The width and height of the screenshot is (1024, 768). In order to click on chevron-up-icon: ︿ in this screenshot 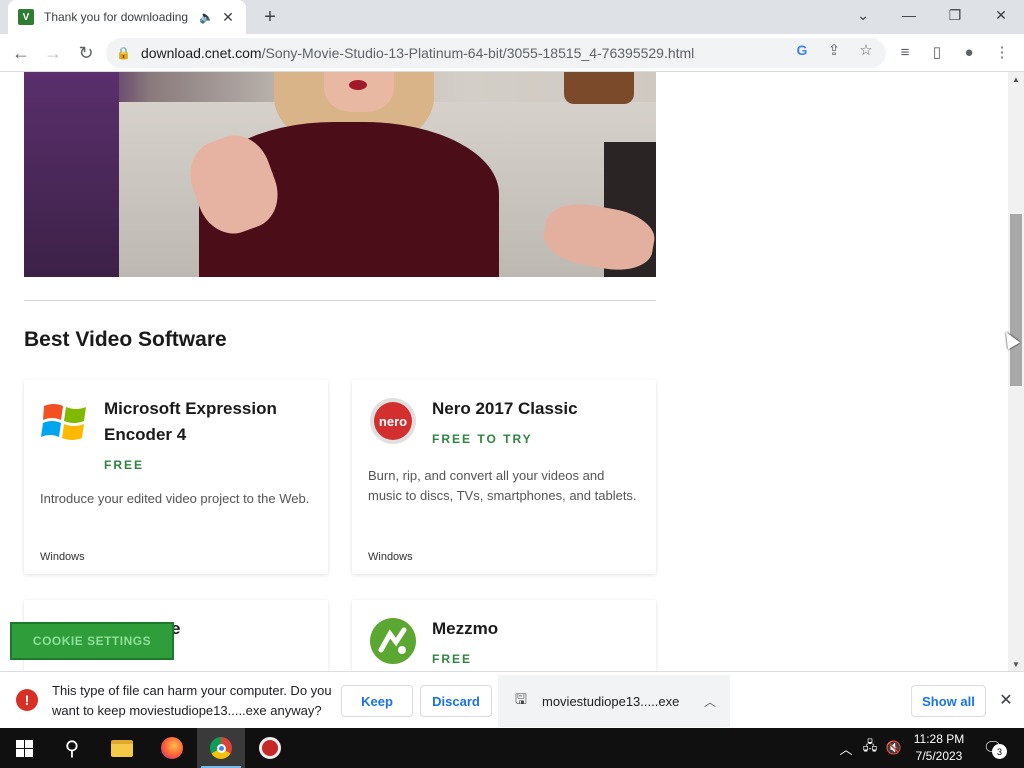, I will do `click(710, 701)`.